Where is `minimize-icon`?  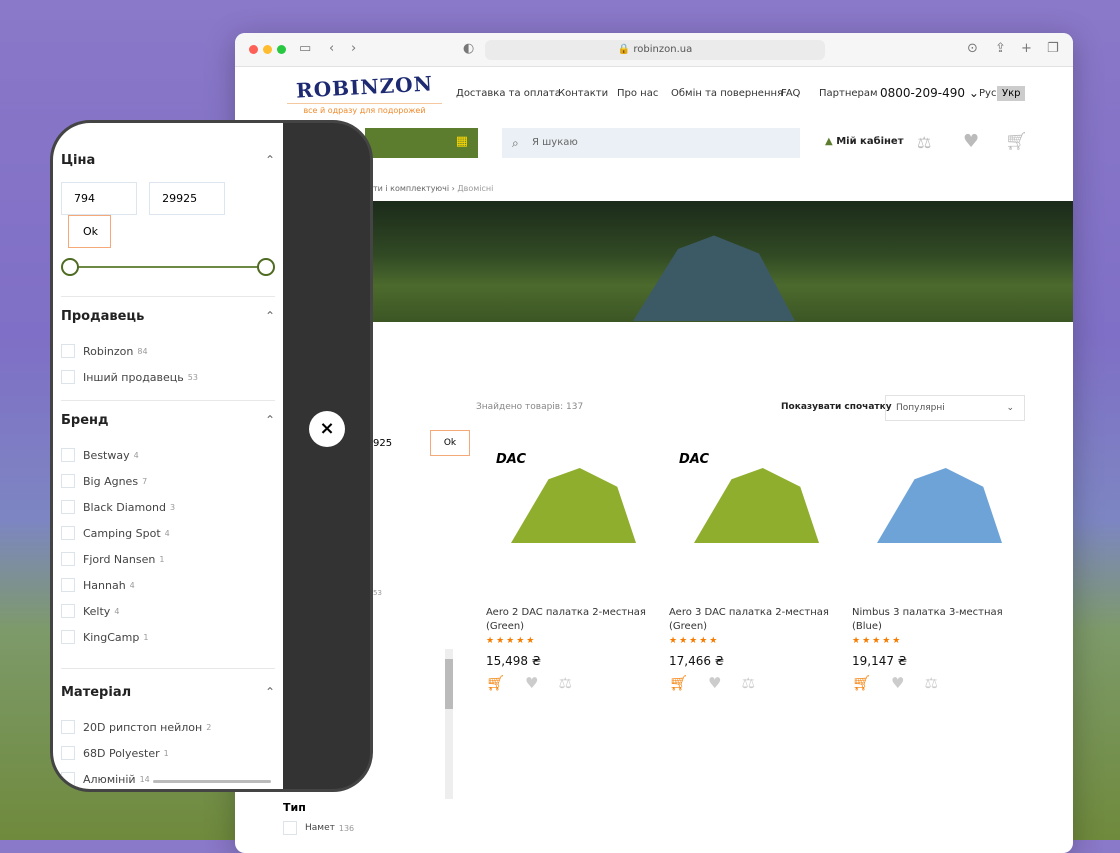 minimize-icon is located at coordinates (267, 49).